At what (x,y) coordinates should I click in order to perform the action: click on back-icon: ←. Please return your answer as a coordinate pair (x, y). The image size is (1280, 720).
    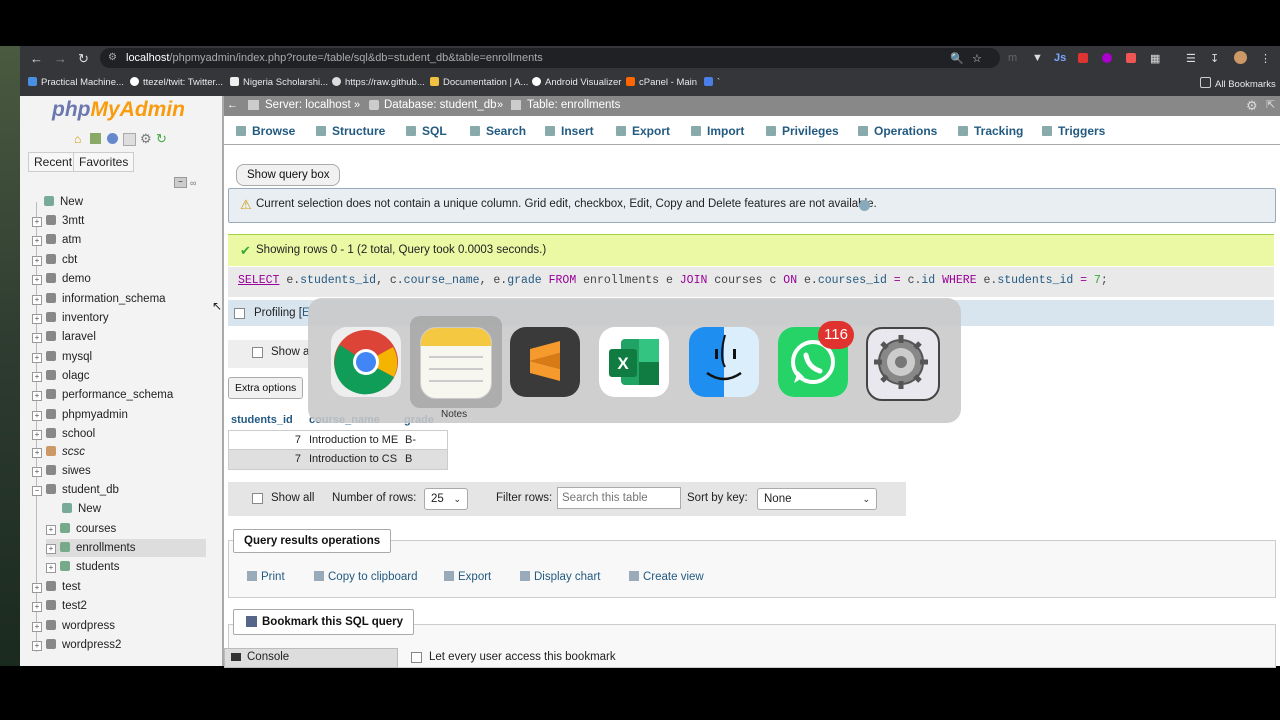
    Looking at the image, I should click on (36, 58).